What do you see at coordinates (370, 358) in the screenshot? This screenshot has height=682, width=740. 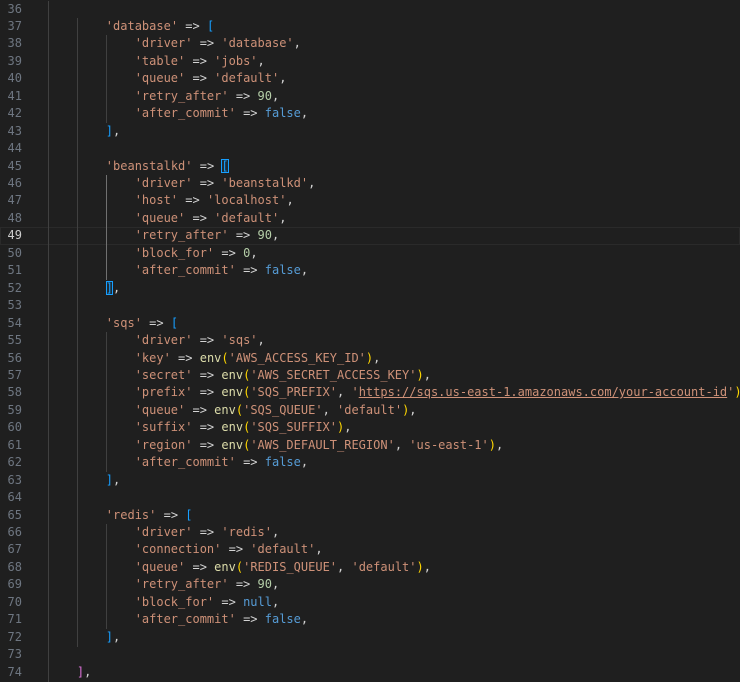 I see `code-line: 56 'key' => env('AWS_ACCESS_KEY_ID'),` at bounding box center [370, 358].